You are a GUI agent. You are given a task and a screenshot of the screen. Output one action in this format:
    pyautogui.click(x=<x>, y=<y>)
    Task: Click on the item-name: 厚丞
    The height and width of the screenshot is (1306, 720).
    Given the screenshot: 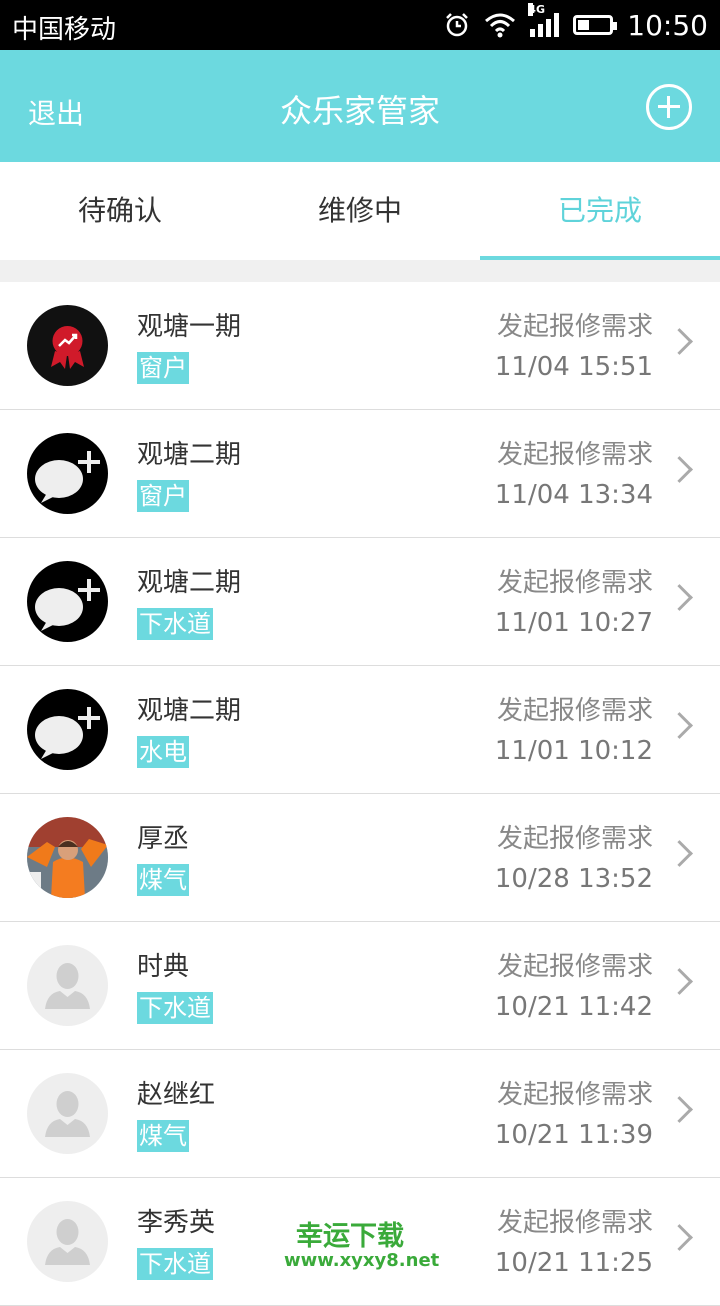 What is the action you would take?
    pyautogui.click(x=163, y=839)
    